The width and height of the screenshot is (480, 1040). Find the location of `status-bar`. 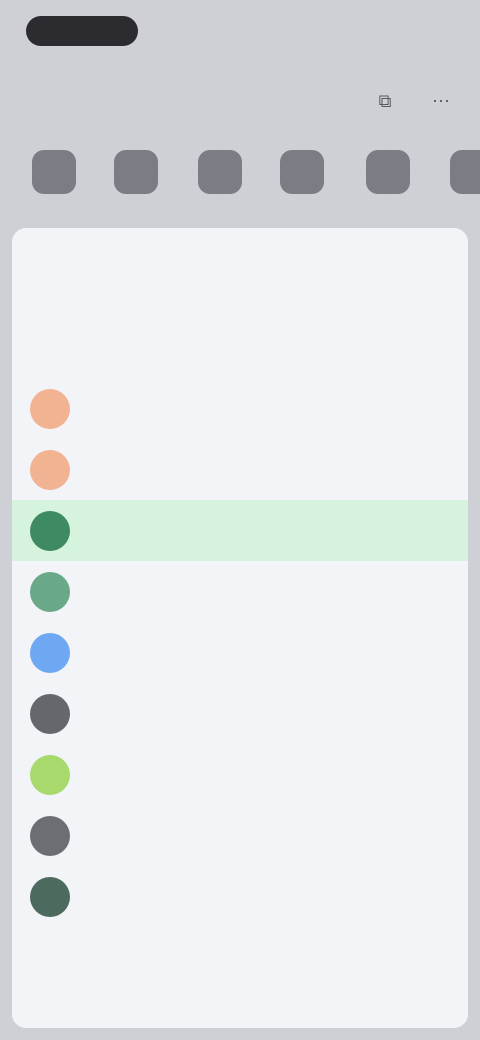

status-bar is located at coordinates (240, 32).